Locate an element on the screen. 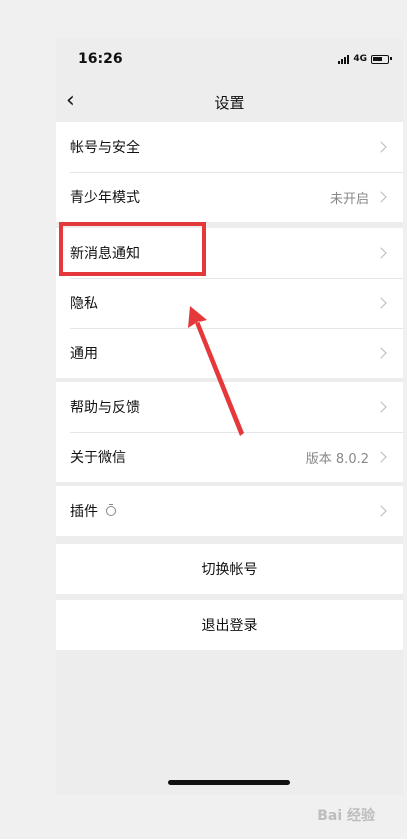  watermark: Bai 经验 is located at coordinates (346, 816).